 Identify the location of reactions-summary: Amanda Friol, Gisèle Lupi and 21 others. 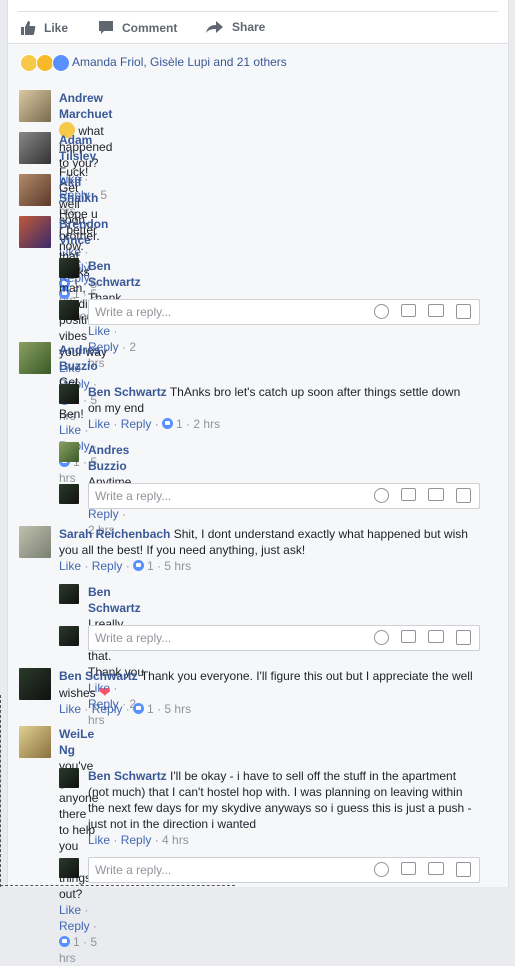
(258, 61).